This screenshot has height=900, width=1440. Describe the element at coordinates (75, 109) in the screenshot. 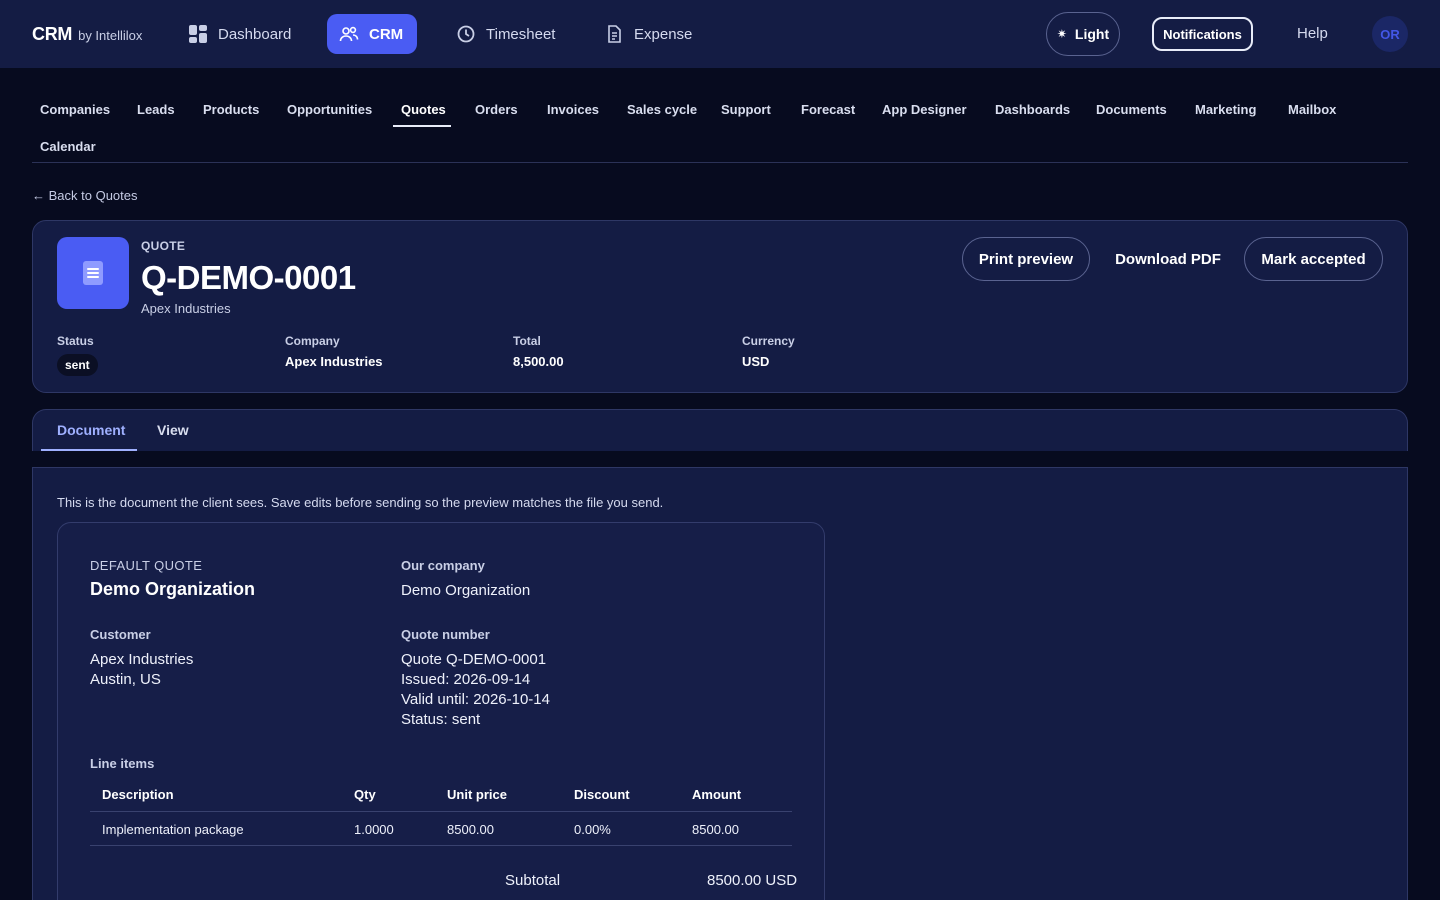

I see `subnav-companies: Companies` at that location.